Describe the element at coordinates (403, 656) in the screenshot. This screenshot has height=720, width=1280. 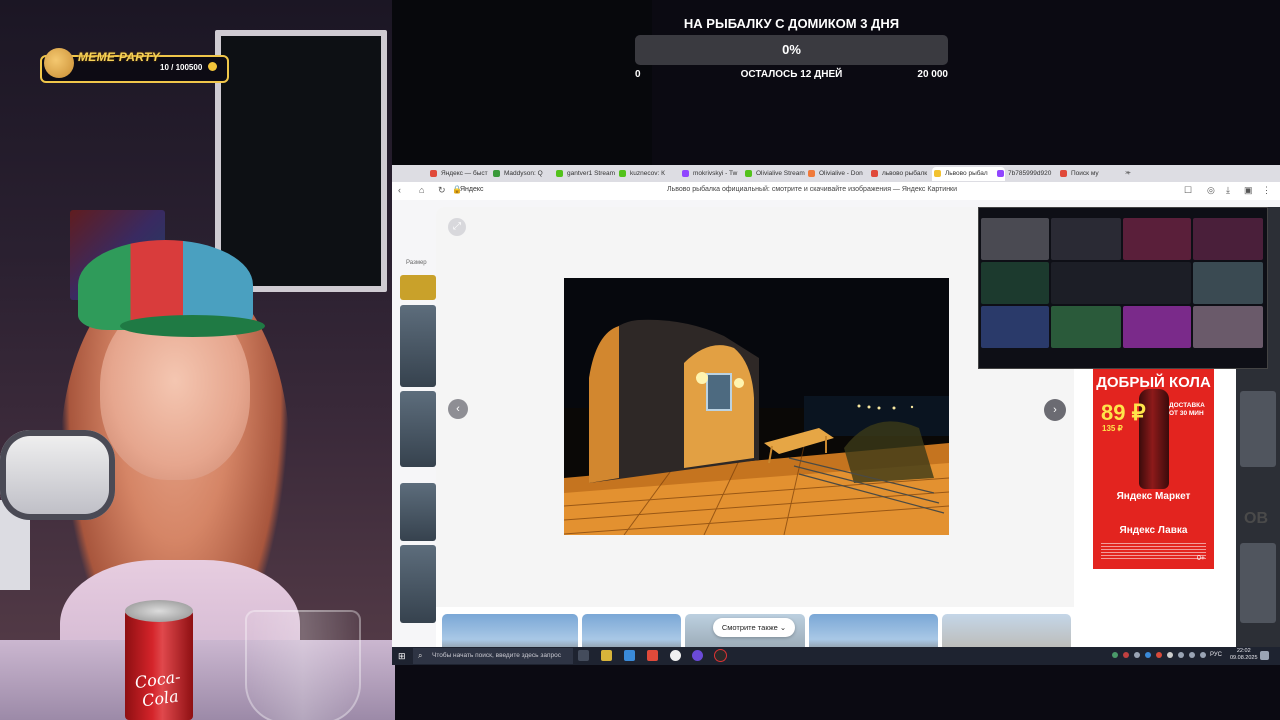
I see `windows-start-icon: ⊞` at that location.